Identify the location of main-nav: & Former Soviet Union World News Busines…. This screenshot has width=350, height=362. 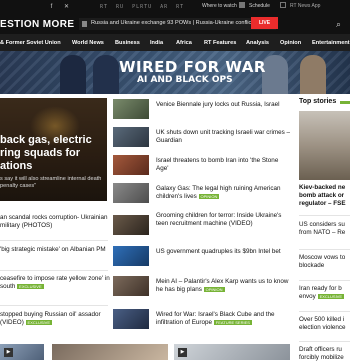
(175, 42).